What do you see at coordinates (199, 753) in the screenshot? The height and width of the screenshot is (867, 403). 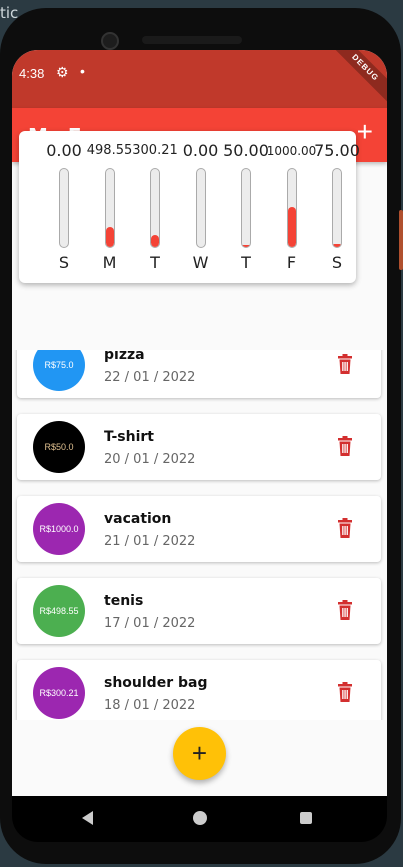 I see `floating-add-button: +` at bounding box center [199, 753].